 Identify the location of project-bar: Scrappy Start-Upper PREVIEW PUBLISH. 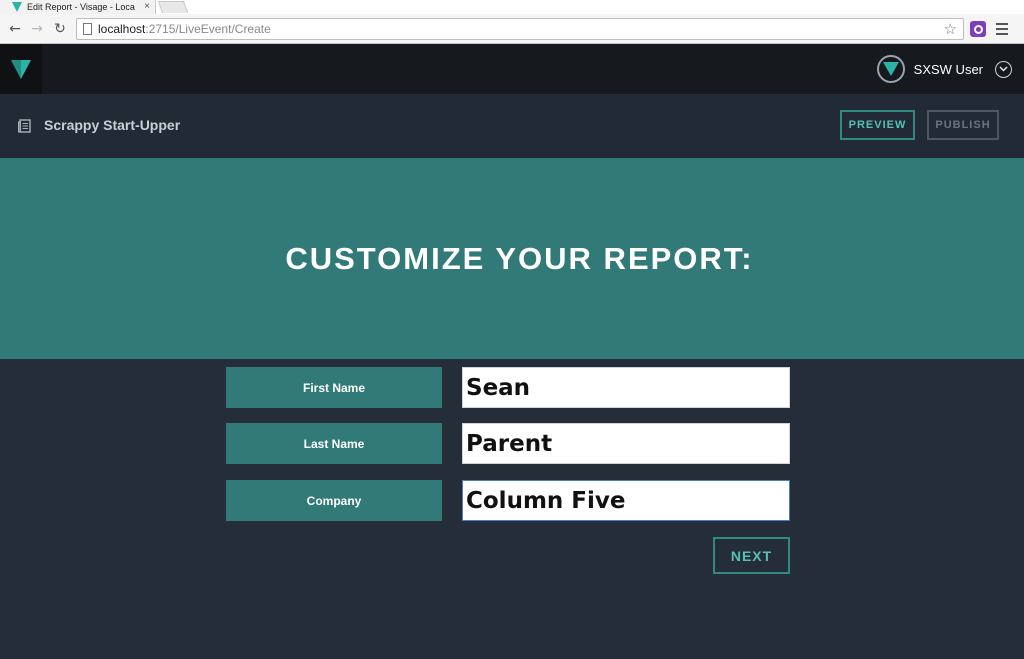
(512, 126).